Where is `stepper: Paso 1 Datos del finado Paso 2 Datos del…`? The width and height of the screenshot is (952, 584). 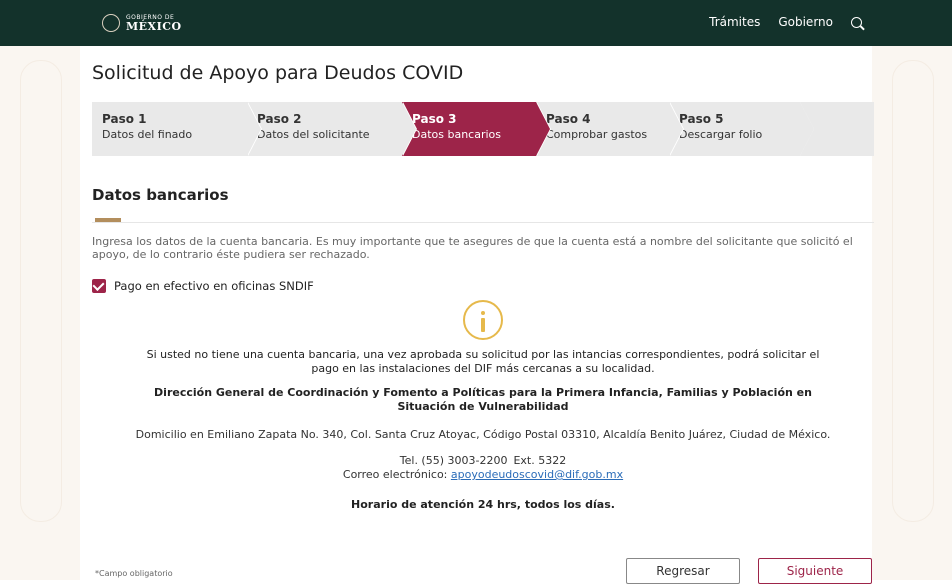 stepper: Paso 1 Datos del finado Paso 2 Datos del… is located at coordinates (483, 129).